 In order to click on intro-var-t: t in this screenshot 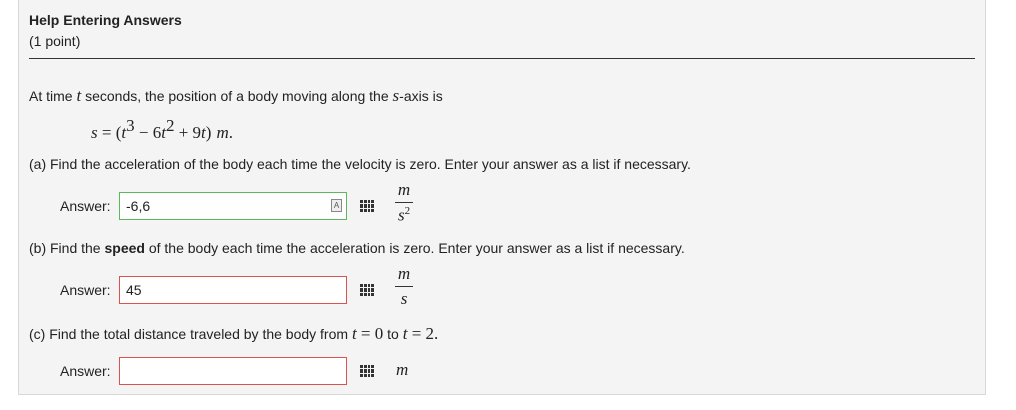, I will do `click(79, 95)`.